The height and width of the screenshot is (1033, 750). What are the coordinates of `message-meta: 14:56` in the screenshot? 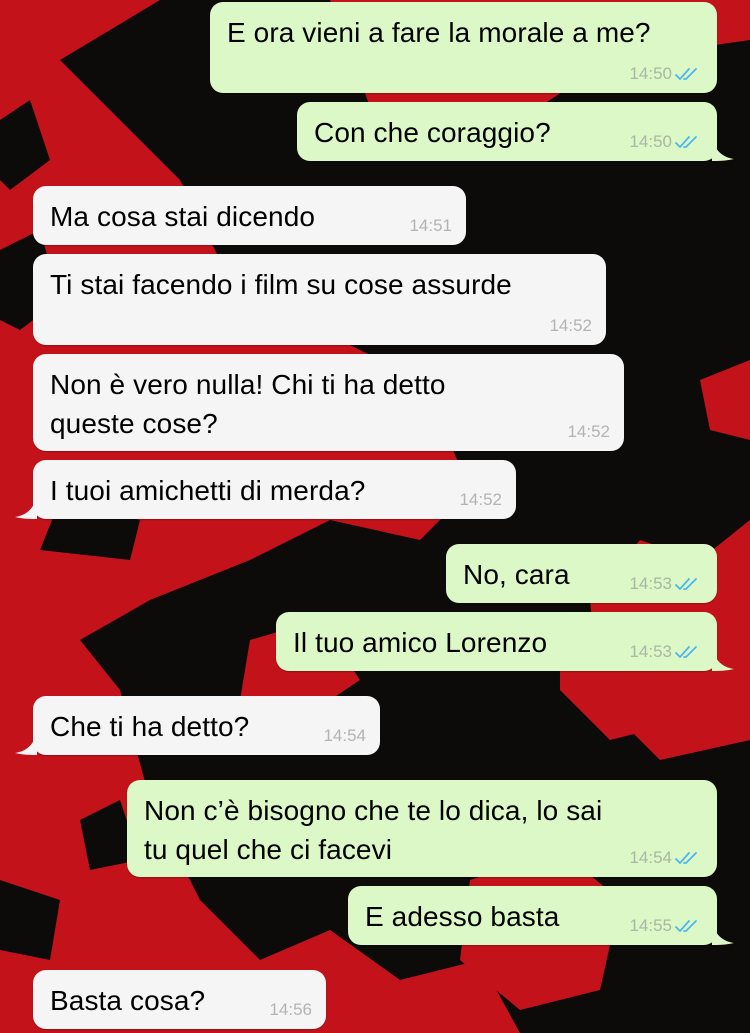 It's located at (290, 1010).